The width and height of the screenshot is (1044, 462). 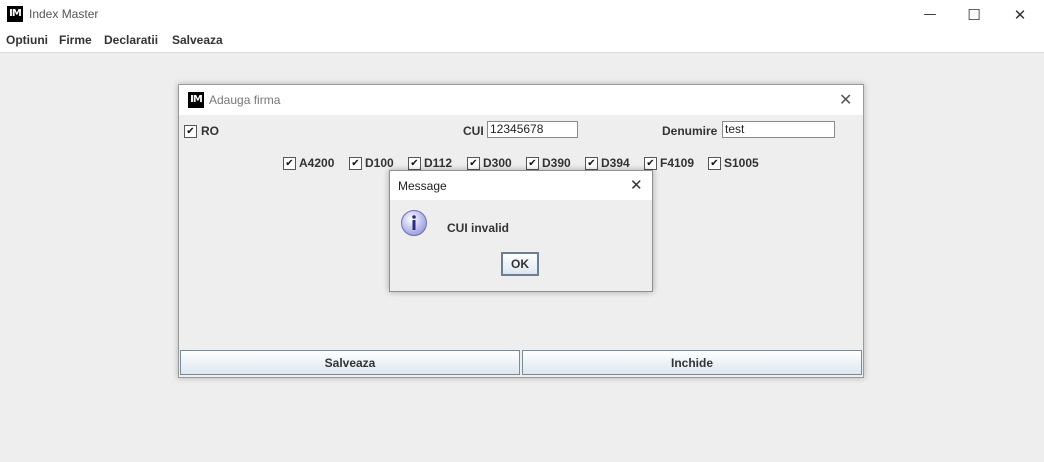 I want to click on message-text: CUI invalid, so click(x=478, y=228).